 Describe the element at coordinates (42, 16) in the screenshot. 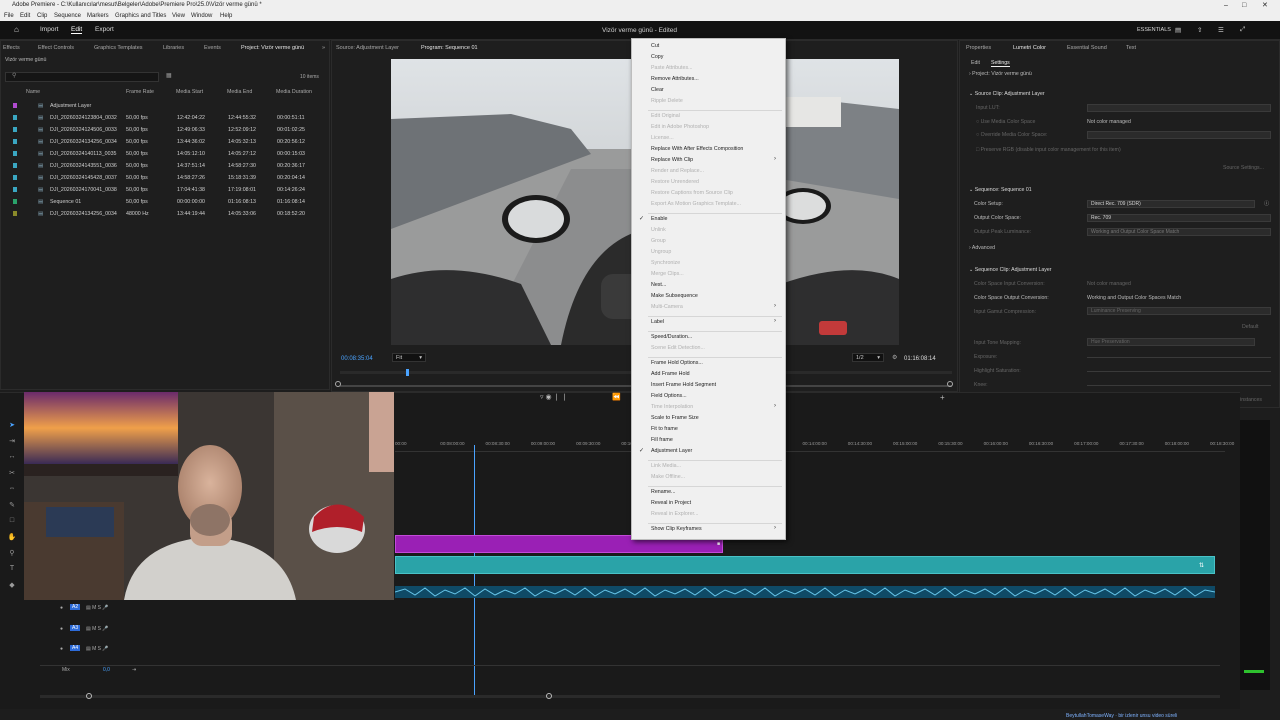

I see `menu-clip: Clip` at that location.